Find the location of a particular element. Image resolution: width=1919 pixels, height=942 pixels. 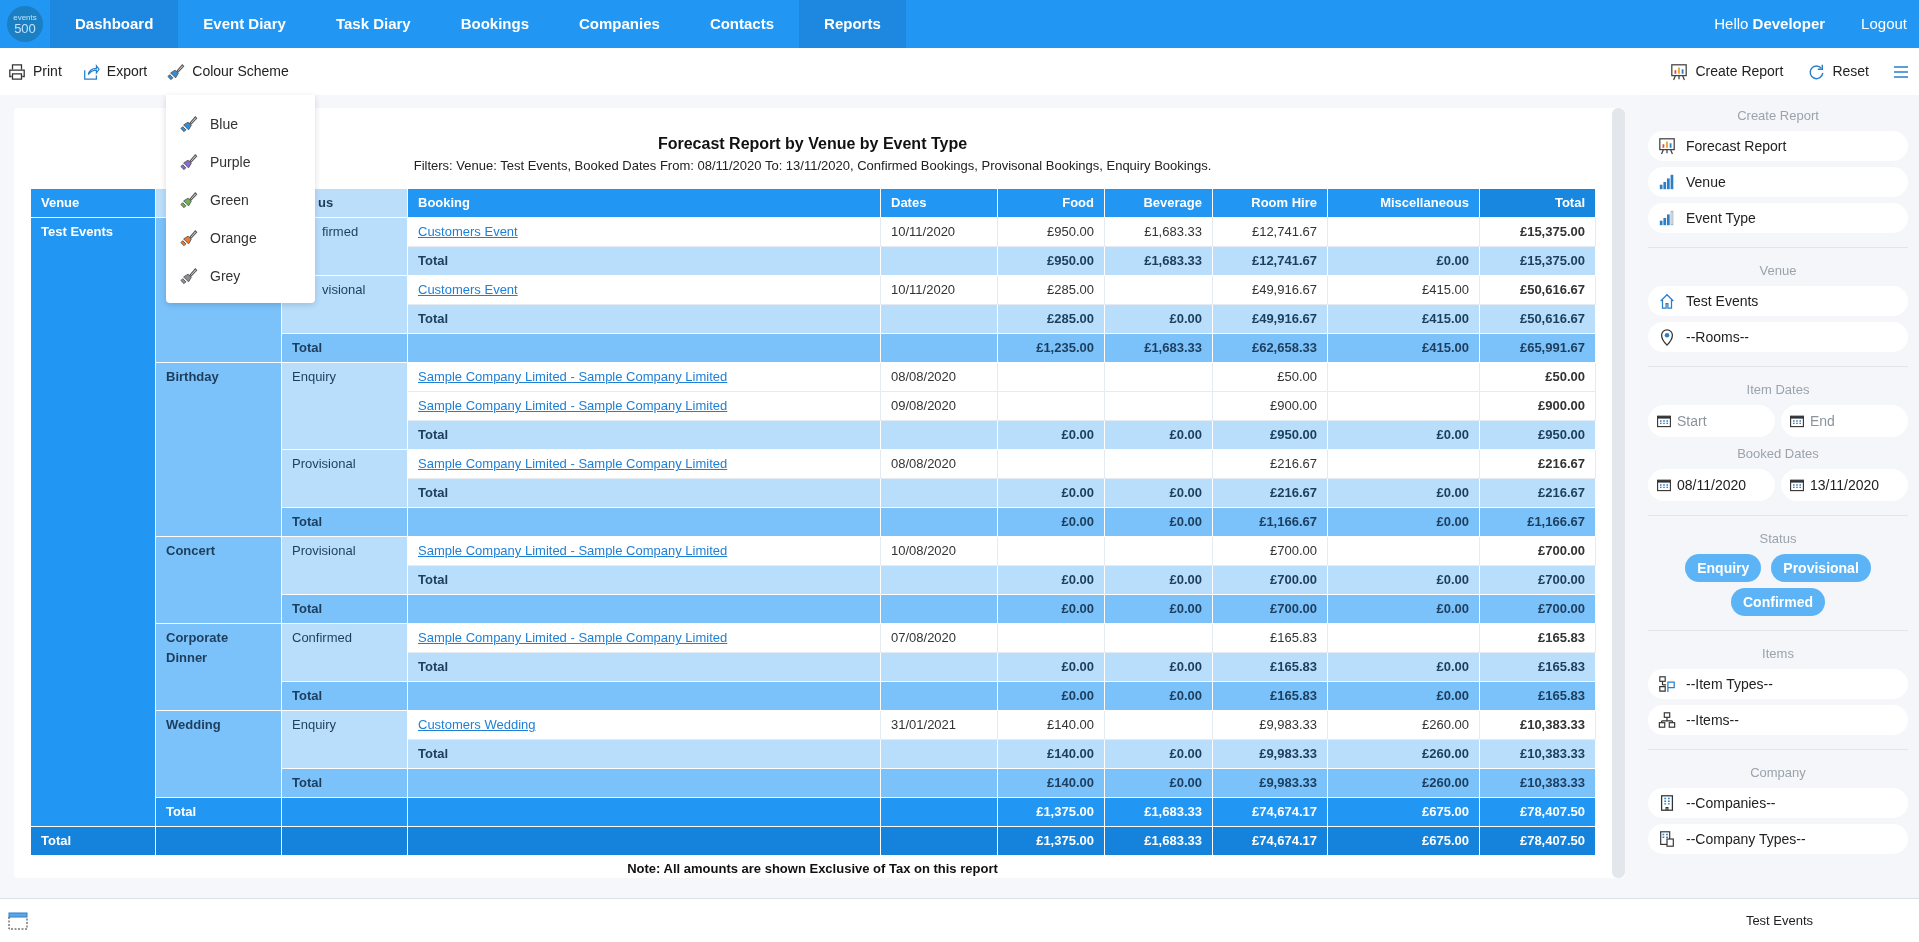

select-field: Event Type is located at coordinates (1778, 218).